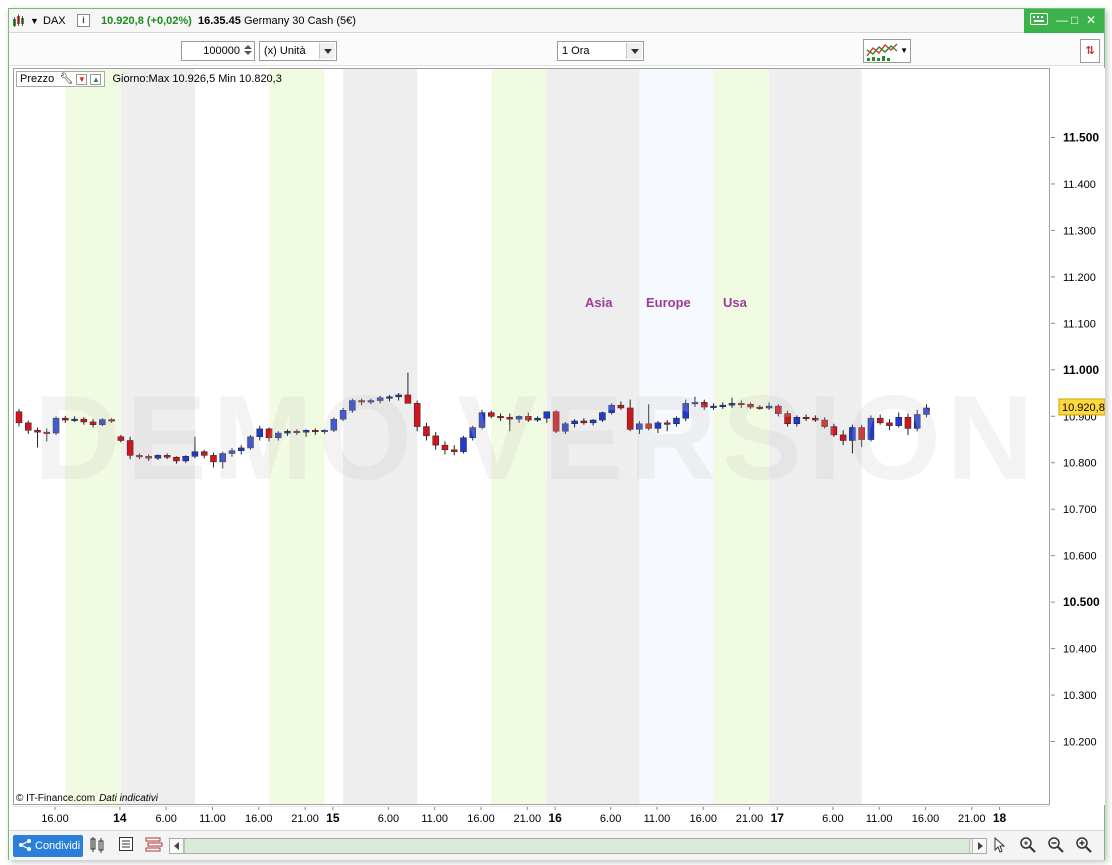  I want to click on data-disclaimer: Dati indicativi, so click(128, 798).